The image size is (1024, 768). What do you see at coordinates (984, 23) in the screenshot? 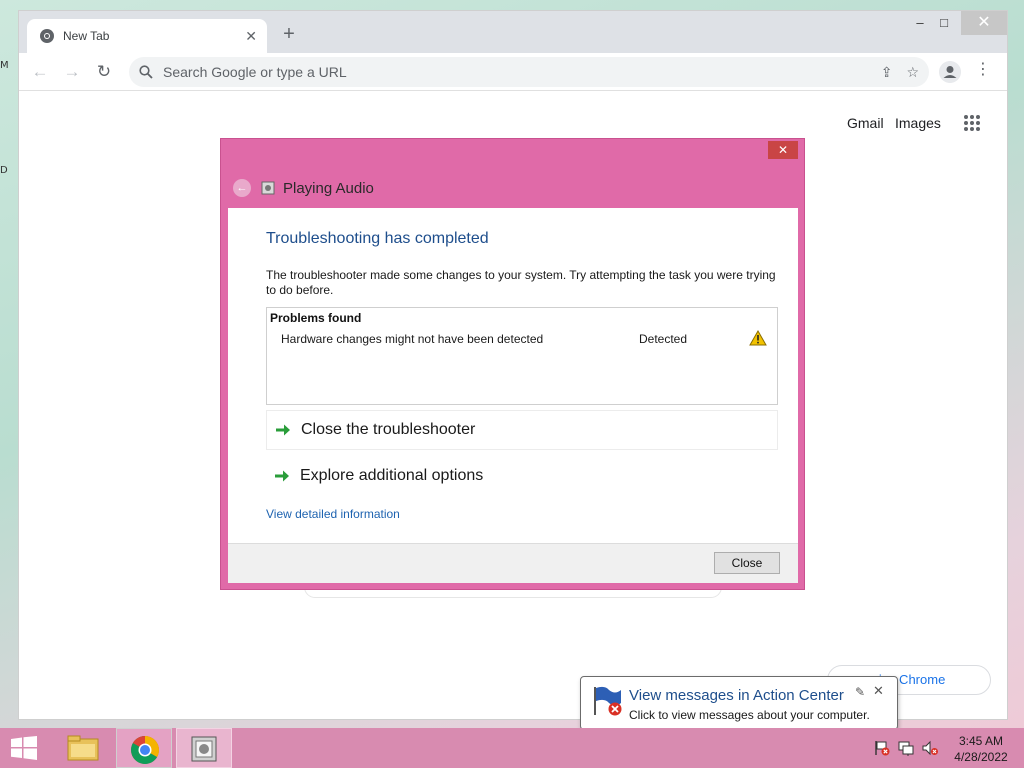
I see `window-close-button: ✕` at bounding box center [984, 23].